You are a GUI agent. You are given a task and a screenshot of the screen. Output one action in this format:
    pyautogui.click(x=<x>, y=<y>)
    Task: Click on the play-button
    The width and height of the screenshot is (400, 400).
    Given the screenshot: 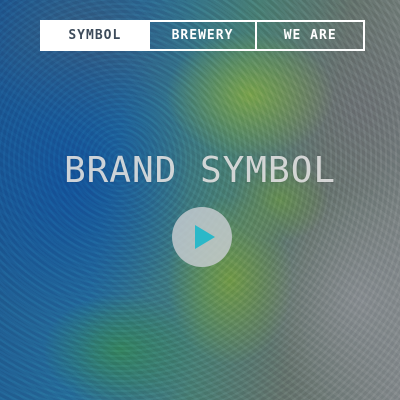 What is the action you would take?
    pyautogui.click(x=202, y=237)
    